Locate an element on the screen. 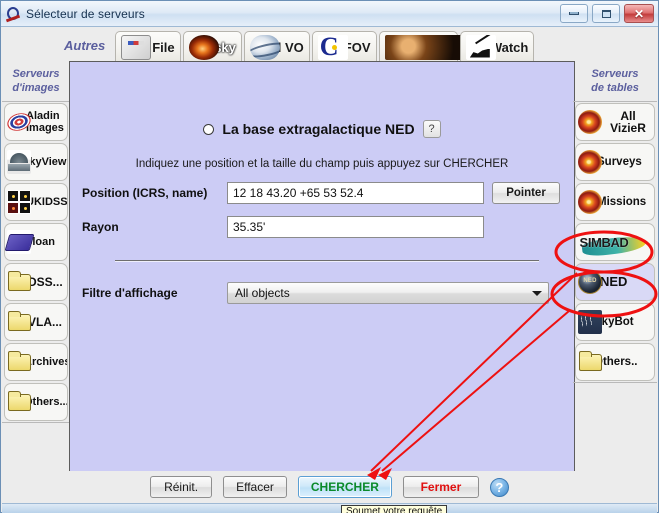 The height and width of the screenshot is (513, 659). sidebar-item-label: SkyBot is located at coordinates (614, 322).